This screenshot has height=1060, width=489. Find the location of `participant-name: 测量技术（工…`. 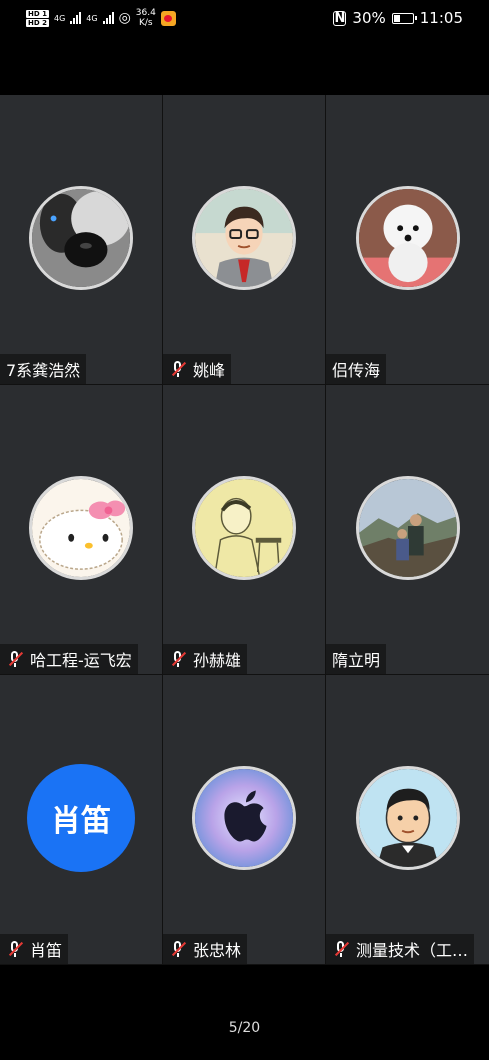

participant-name: 测量技术（工… is located at coordinates (412, 950).